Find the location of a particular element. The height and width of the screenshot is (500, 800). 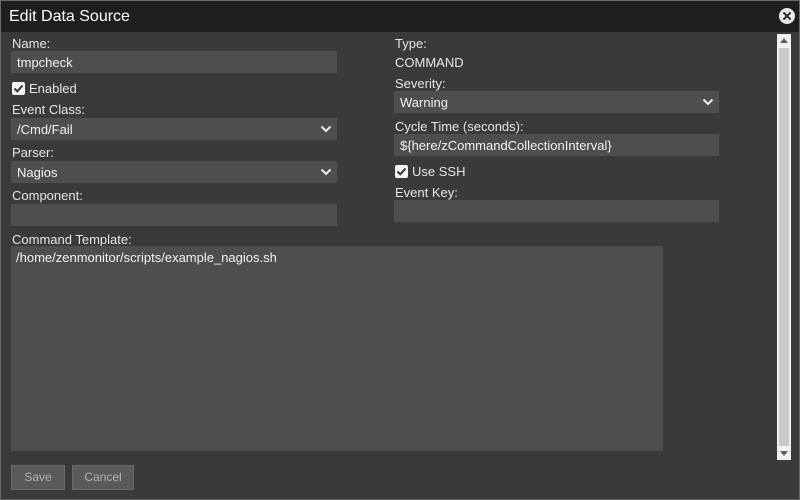

event-key-input is located at coordinates (556, 211).